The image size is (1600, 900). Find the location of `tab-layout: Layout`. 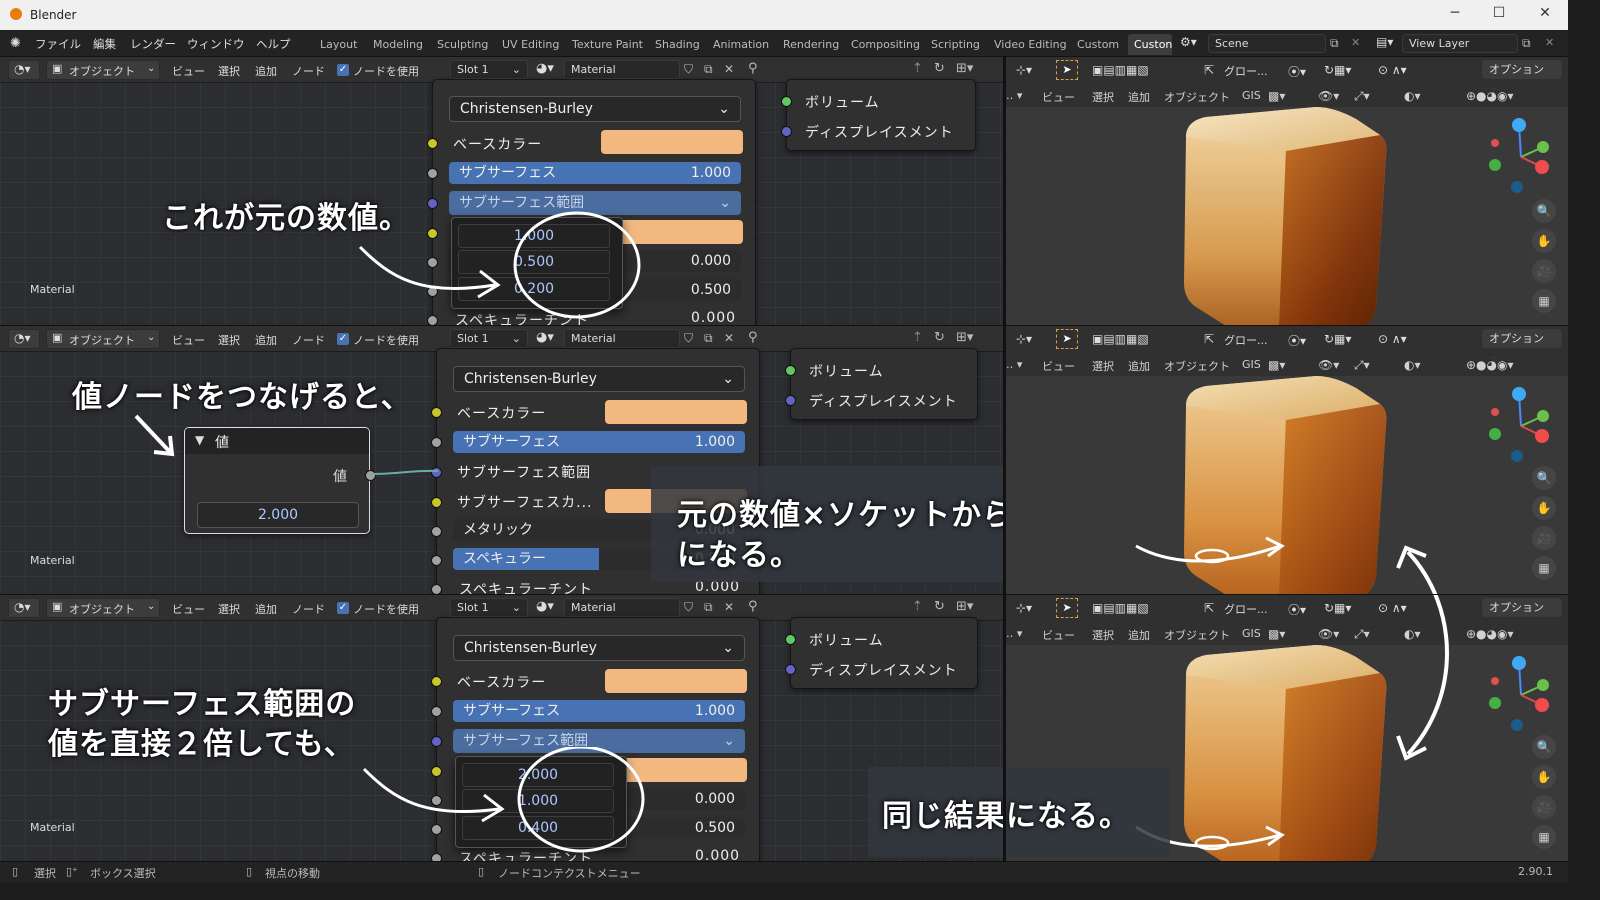

tab-layout: Layout is located at coordinates (338, 44).